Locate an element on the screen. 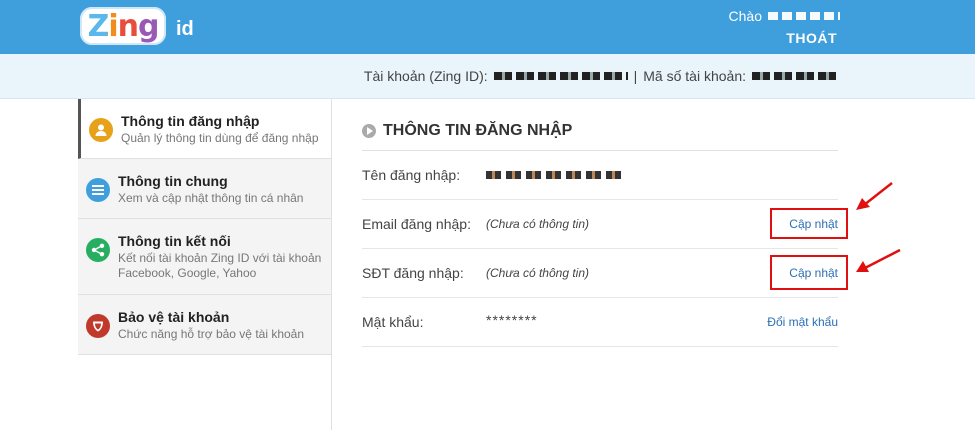  redacted-account-id is located at coordinates (795, 76).